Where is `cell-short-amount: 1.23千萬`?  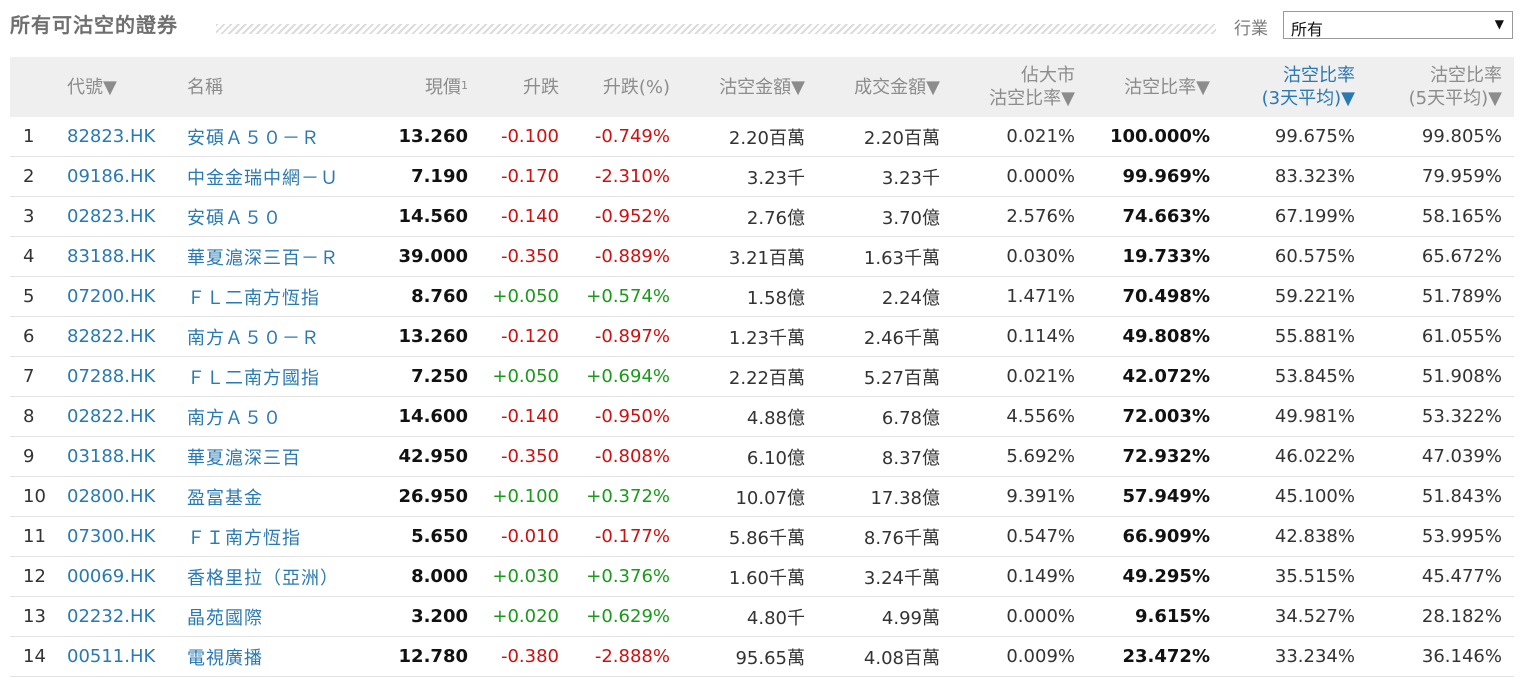
cell-short-amount: 1.23千萬 is located at coordinates (749, 336).